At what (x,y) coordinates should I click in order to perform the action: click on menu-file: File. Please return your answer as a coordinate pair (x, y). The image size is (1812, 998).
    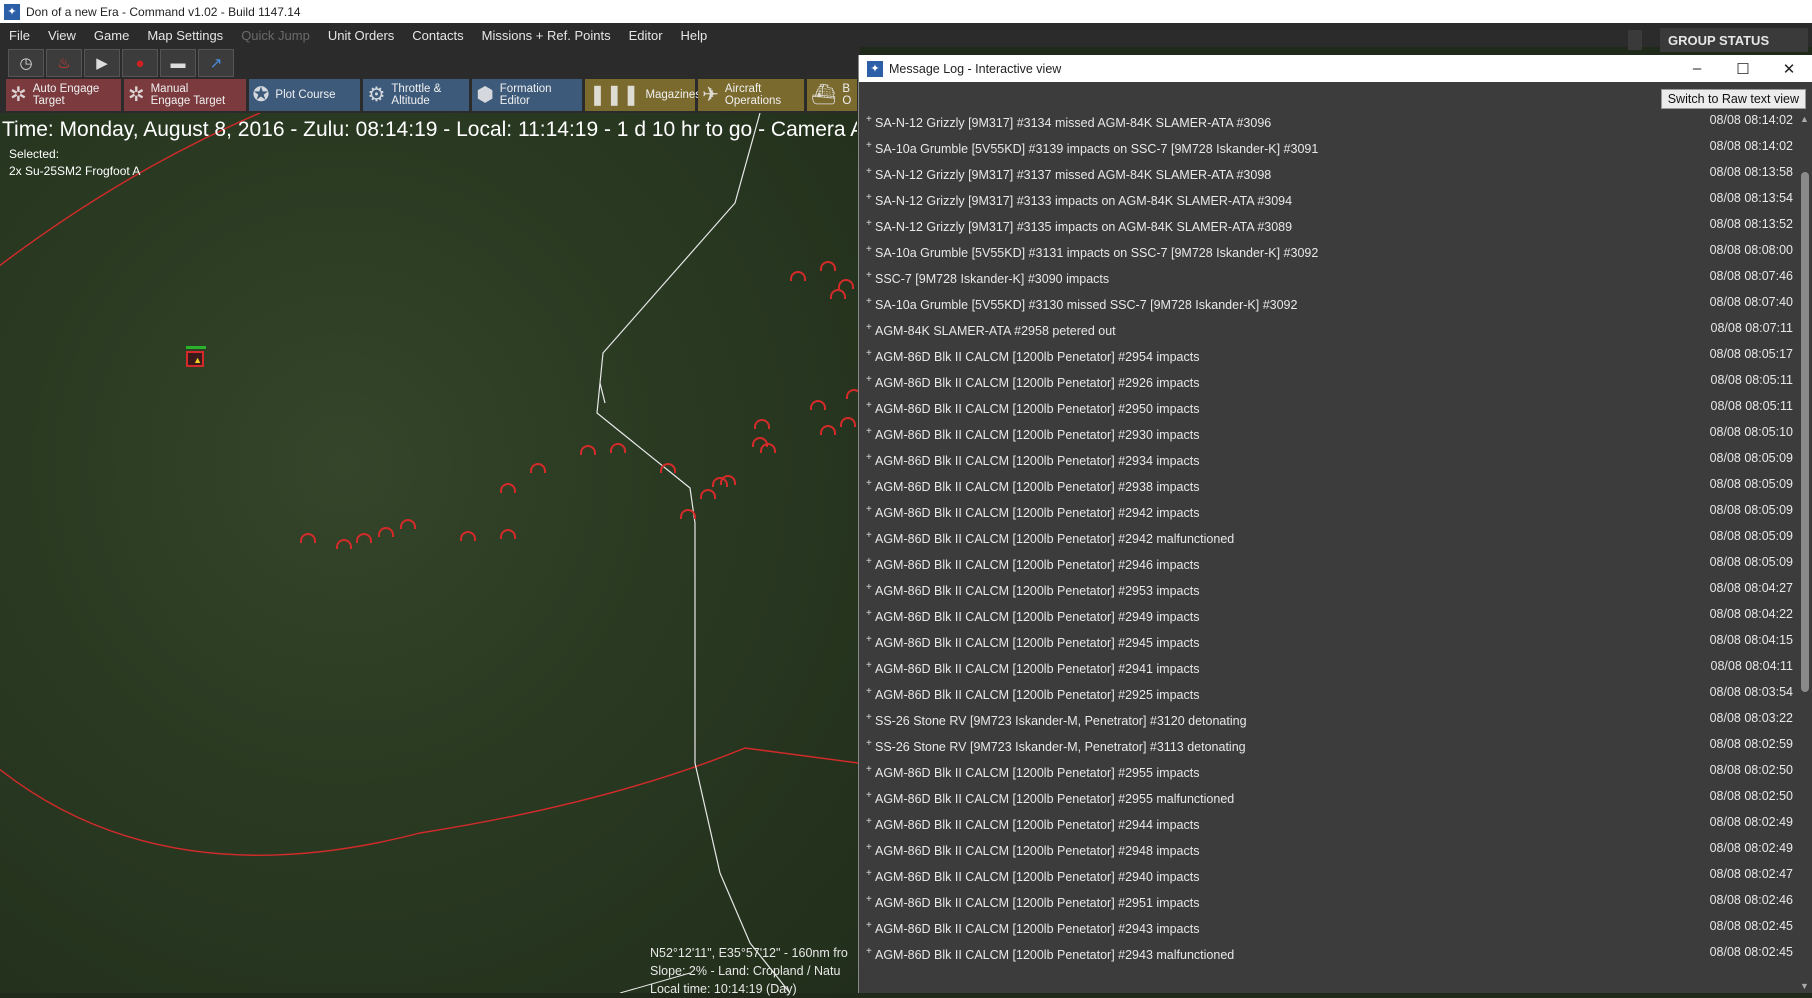
    Looking at the image, I should click on (19, 35).